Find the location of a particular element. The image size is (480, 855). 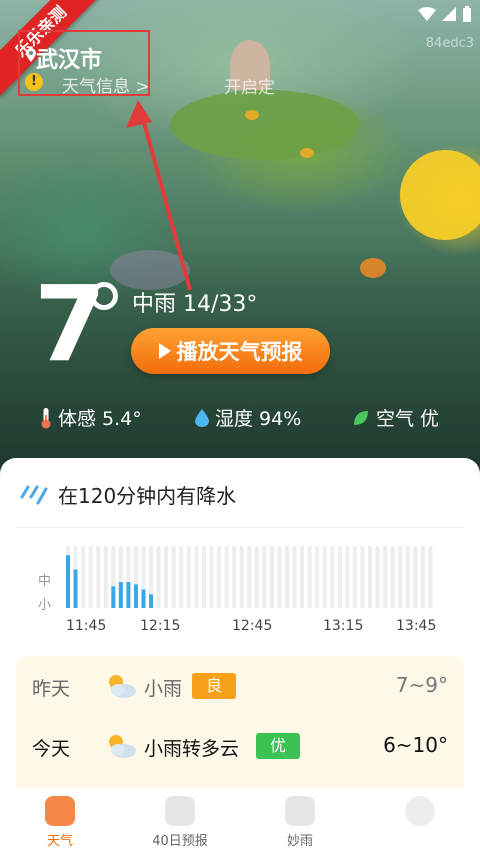

play-forecast-button: 播放天气预报 is located at coordinates (230, 351).